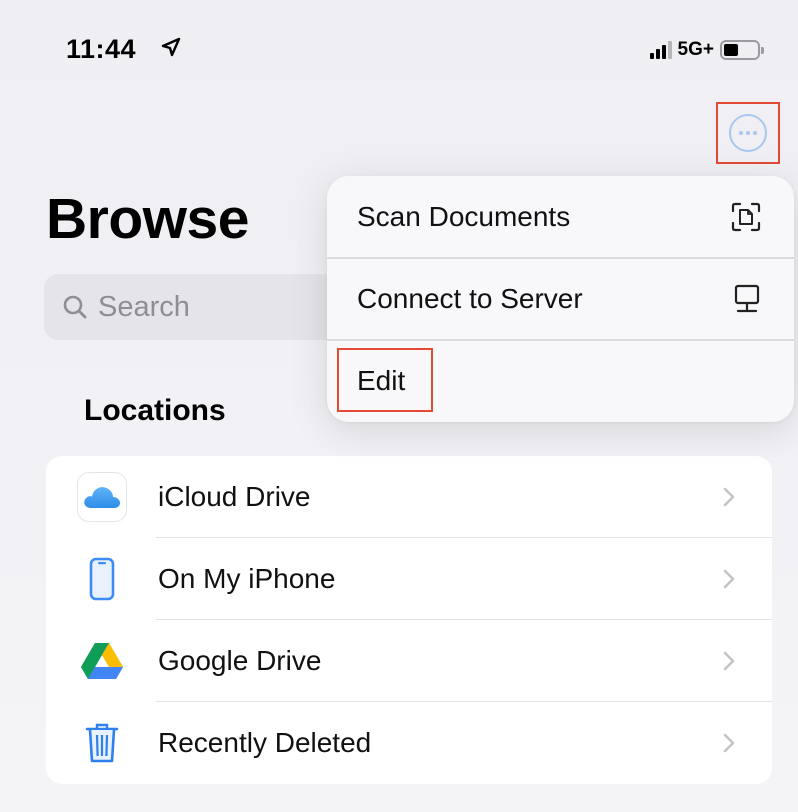 The width and height of the screenshot is (798, 812). I want to click on menu-item-scan-documents: Scan Documents, so click(560, 217).